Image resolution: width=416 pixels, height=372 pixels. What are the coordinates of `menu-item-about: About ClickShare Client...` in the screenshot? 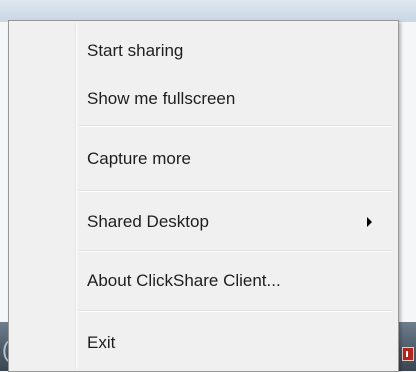 It's located at (203, 281).